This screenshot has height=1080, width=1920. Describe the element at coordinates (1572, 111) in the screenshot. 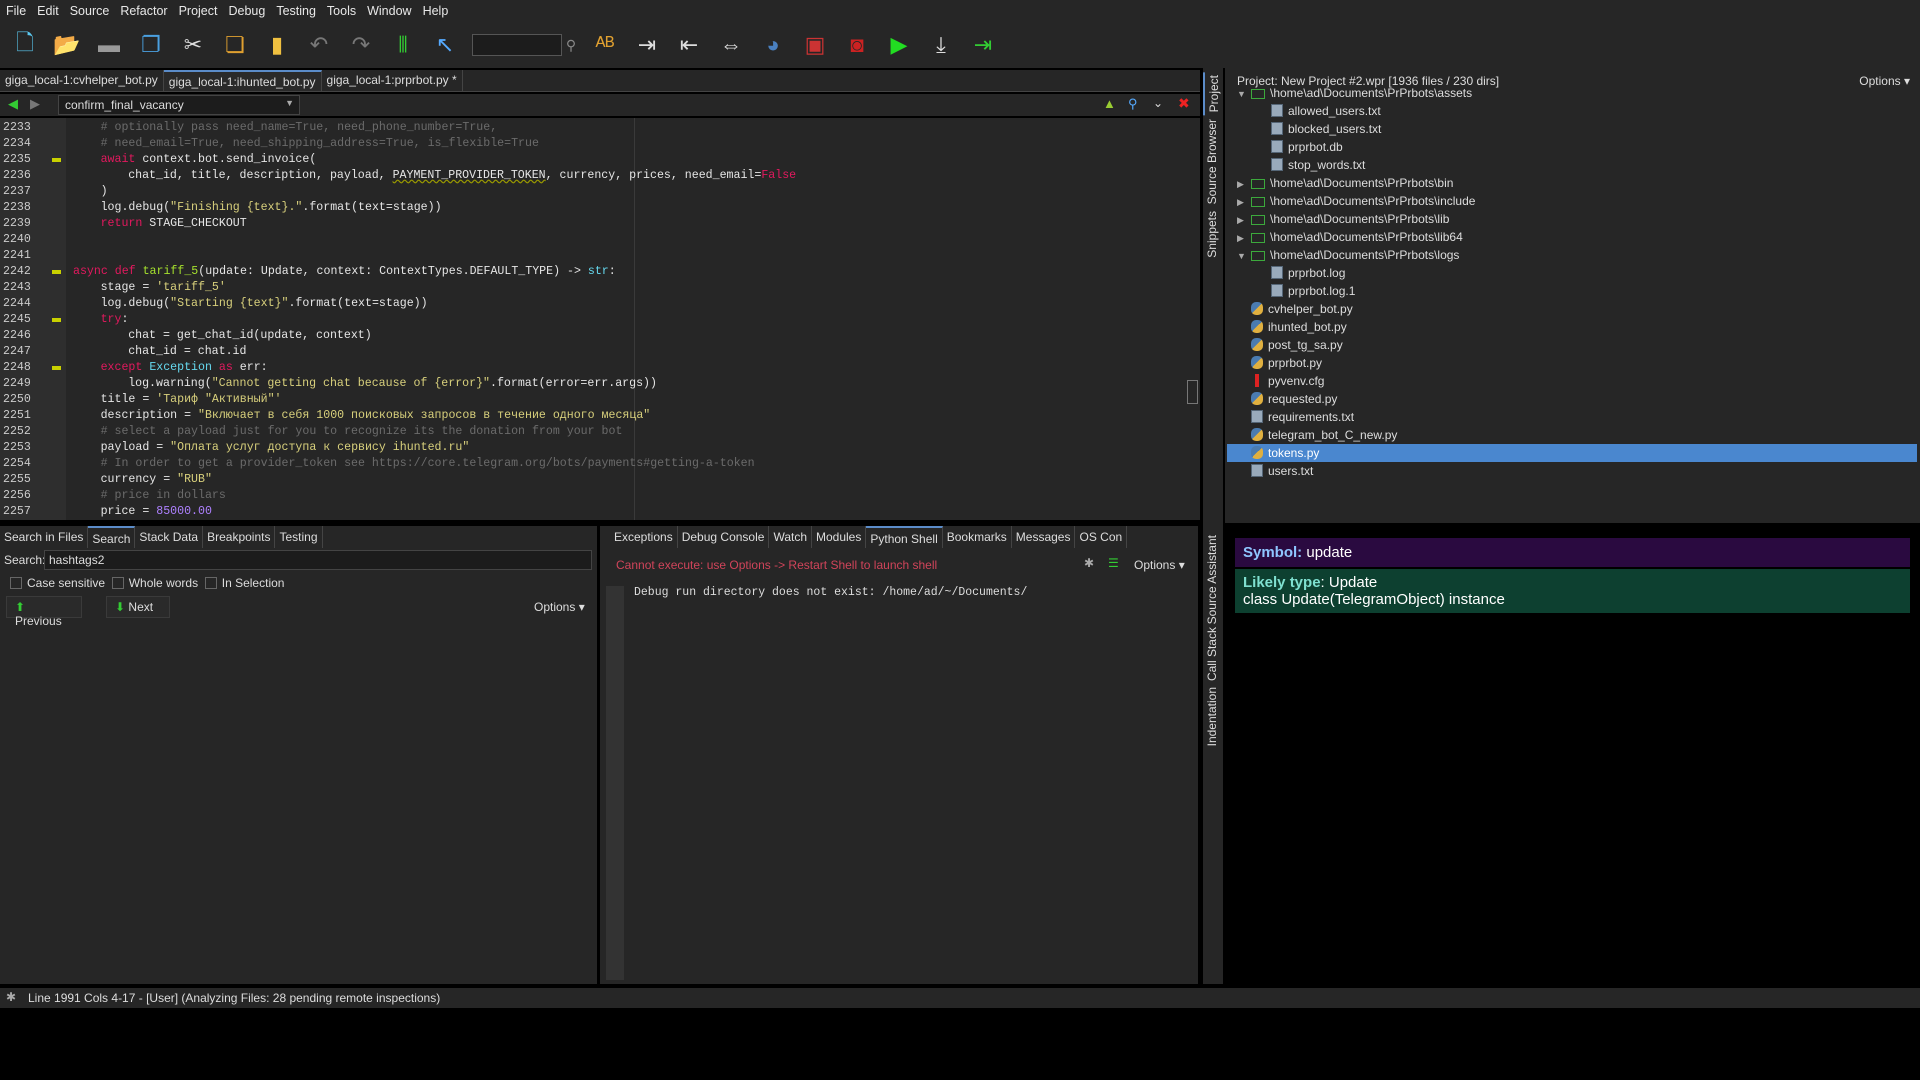

I see `tree-item: allowed_users.txt` at that location.